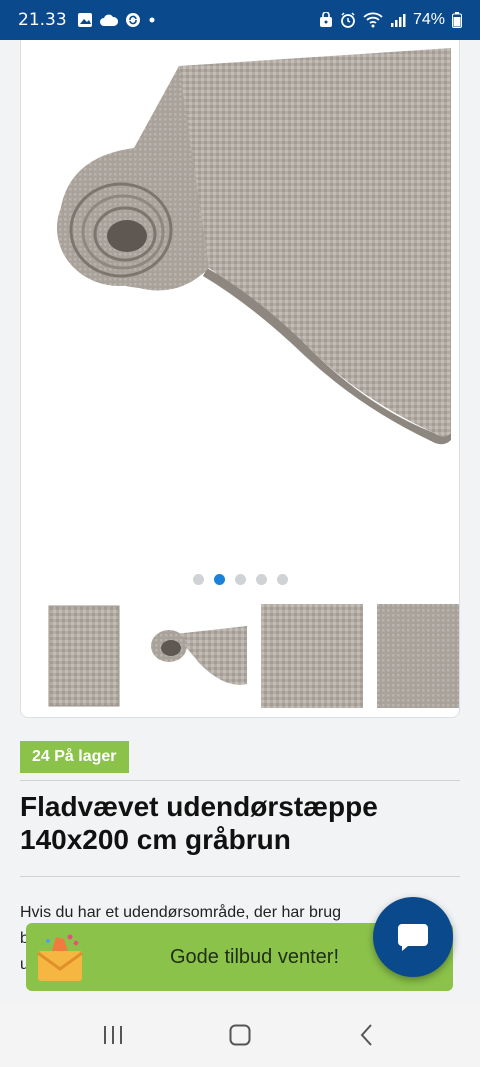 The height and width of the screenshot is (1067, 480). Describe the element at coordinates (84, 20) in the screenshot. I see `image-icon` at that location.